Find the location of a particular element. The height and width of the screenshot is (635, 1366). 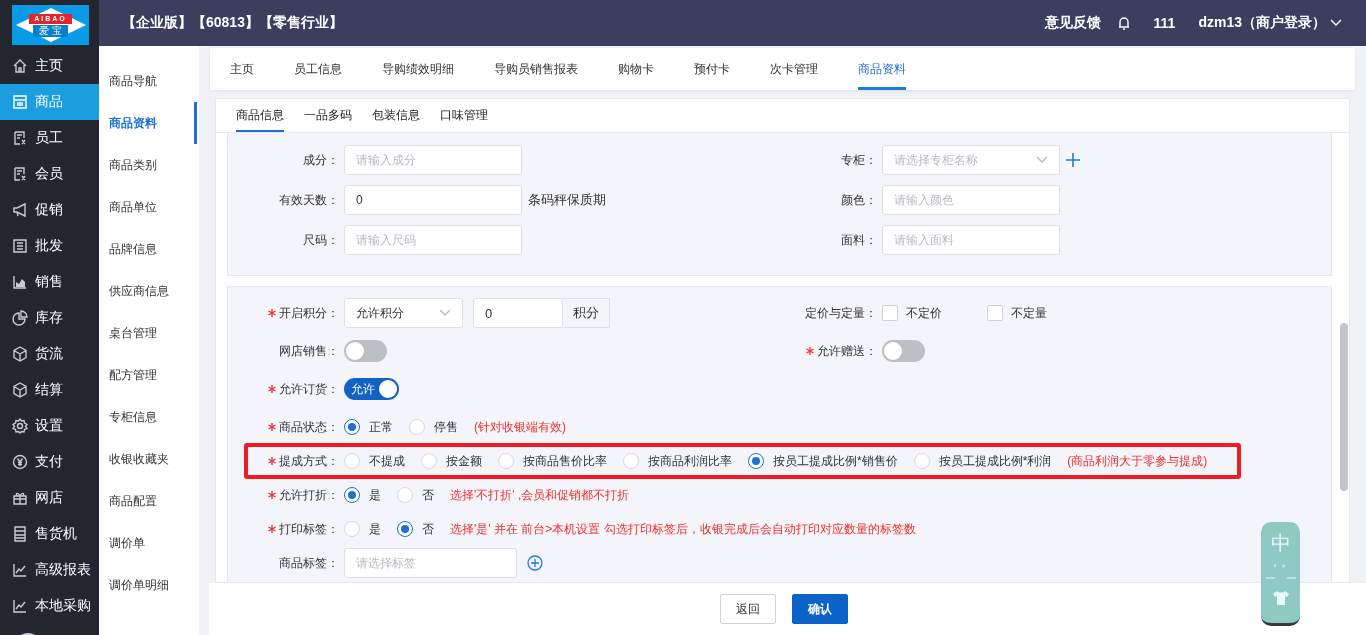

tab: 导购员销售报表 is located at coordinates (536, 69).